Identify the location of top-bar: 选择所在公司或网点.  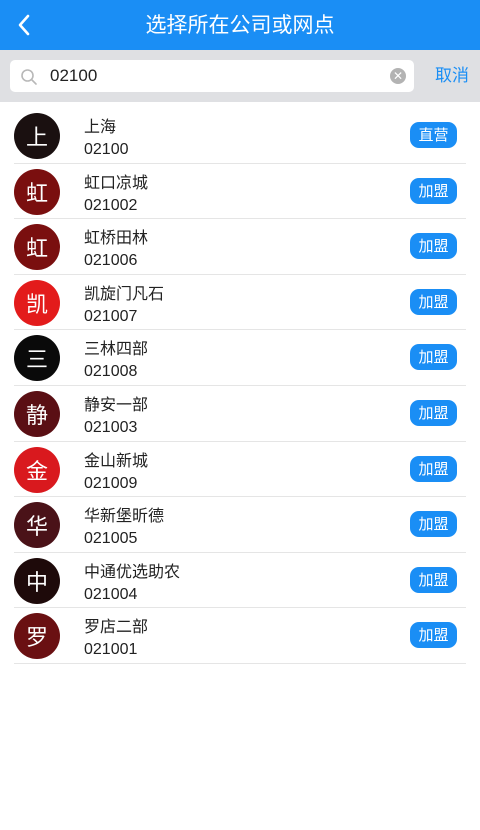
(240, 25).